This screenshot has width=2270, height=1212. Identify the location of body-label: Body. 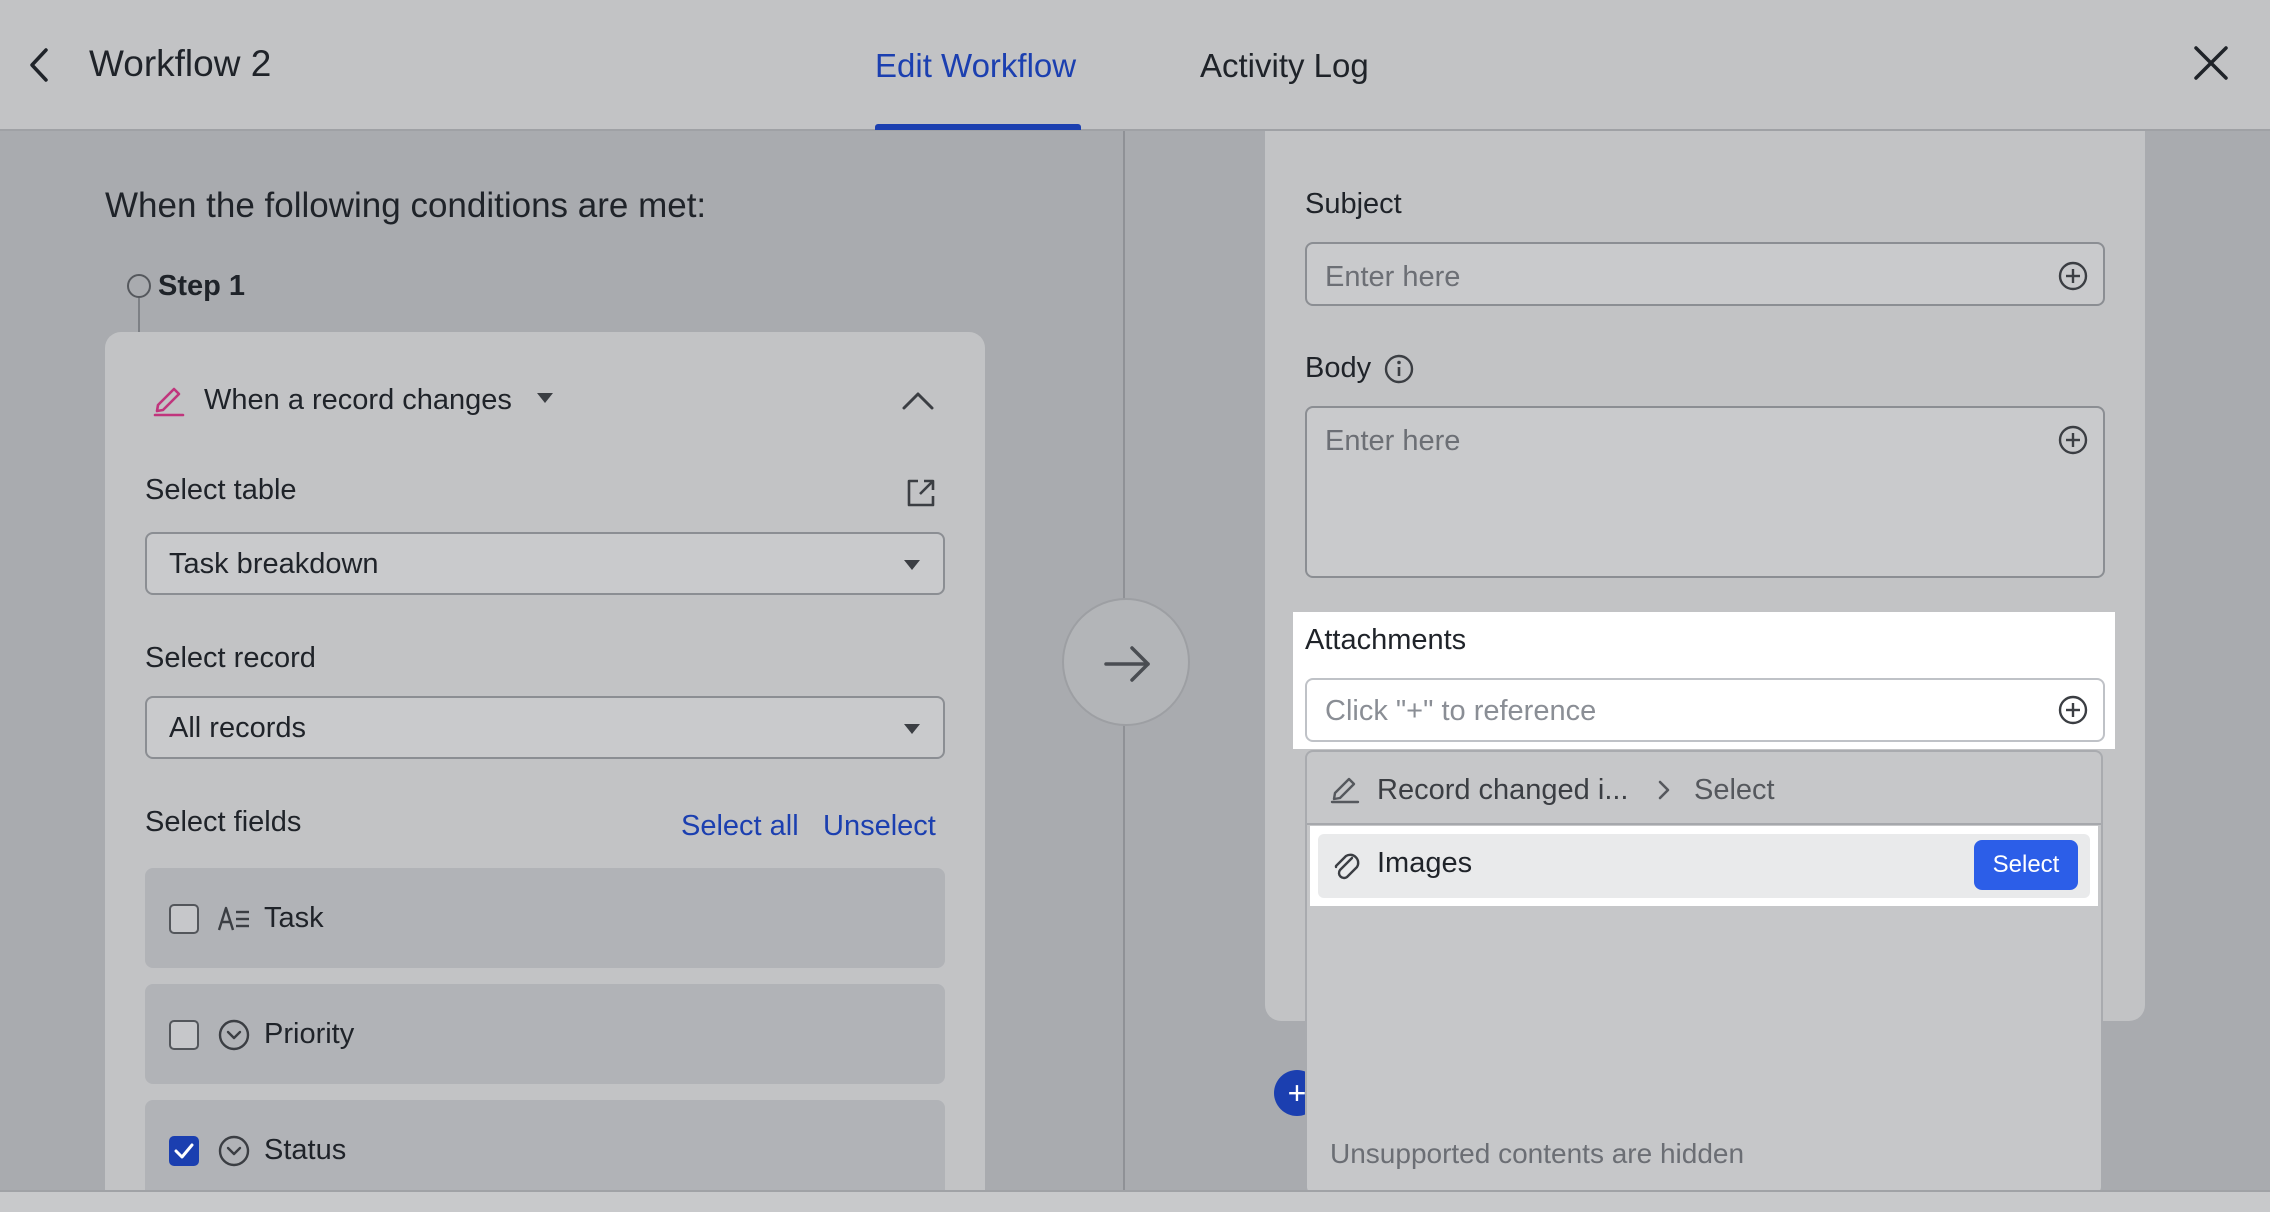
(1338, 368).